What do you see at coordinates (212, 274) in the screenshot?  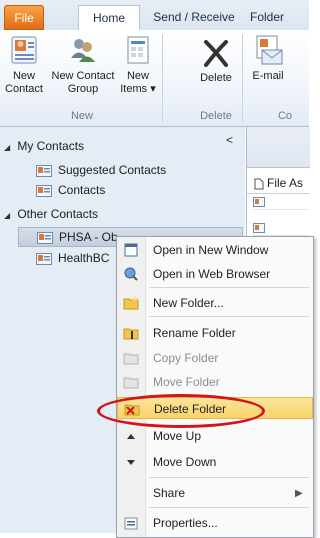 I see `menu-item-label: Open in Web Browser` at bounding box center [212, 274].